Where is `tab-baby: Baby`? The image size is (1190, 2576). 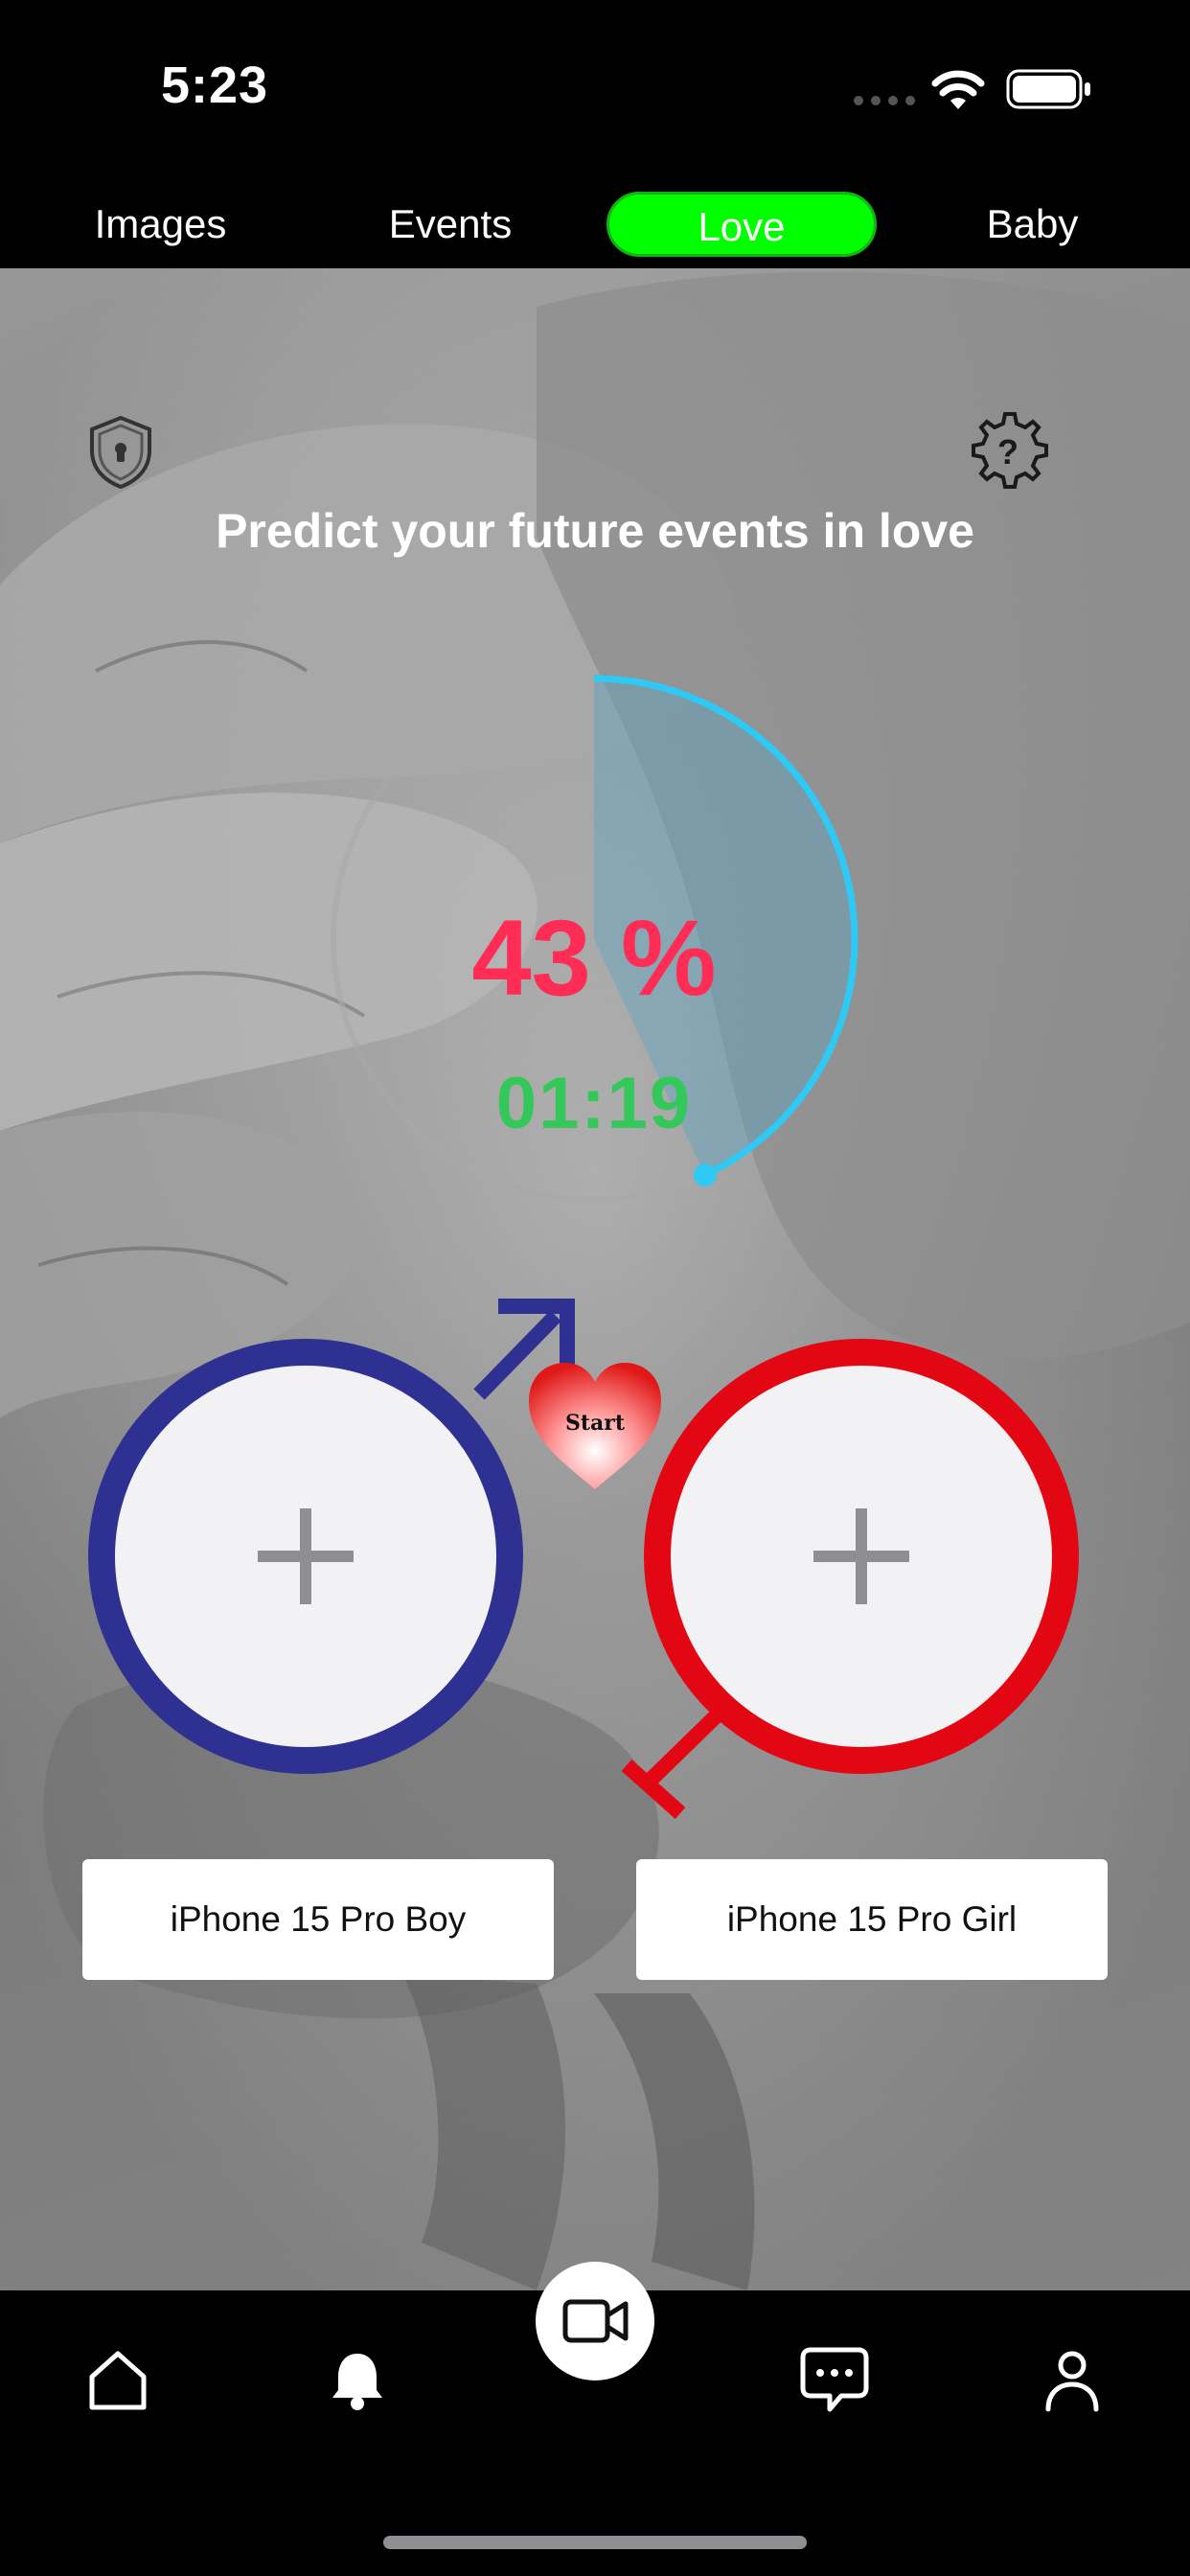 tab-baby: Baby is located at coordinates (1033, 224).